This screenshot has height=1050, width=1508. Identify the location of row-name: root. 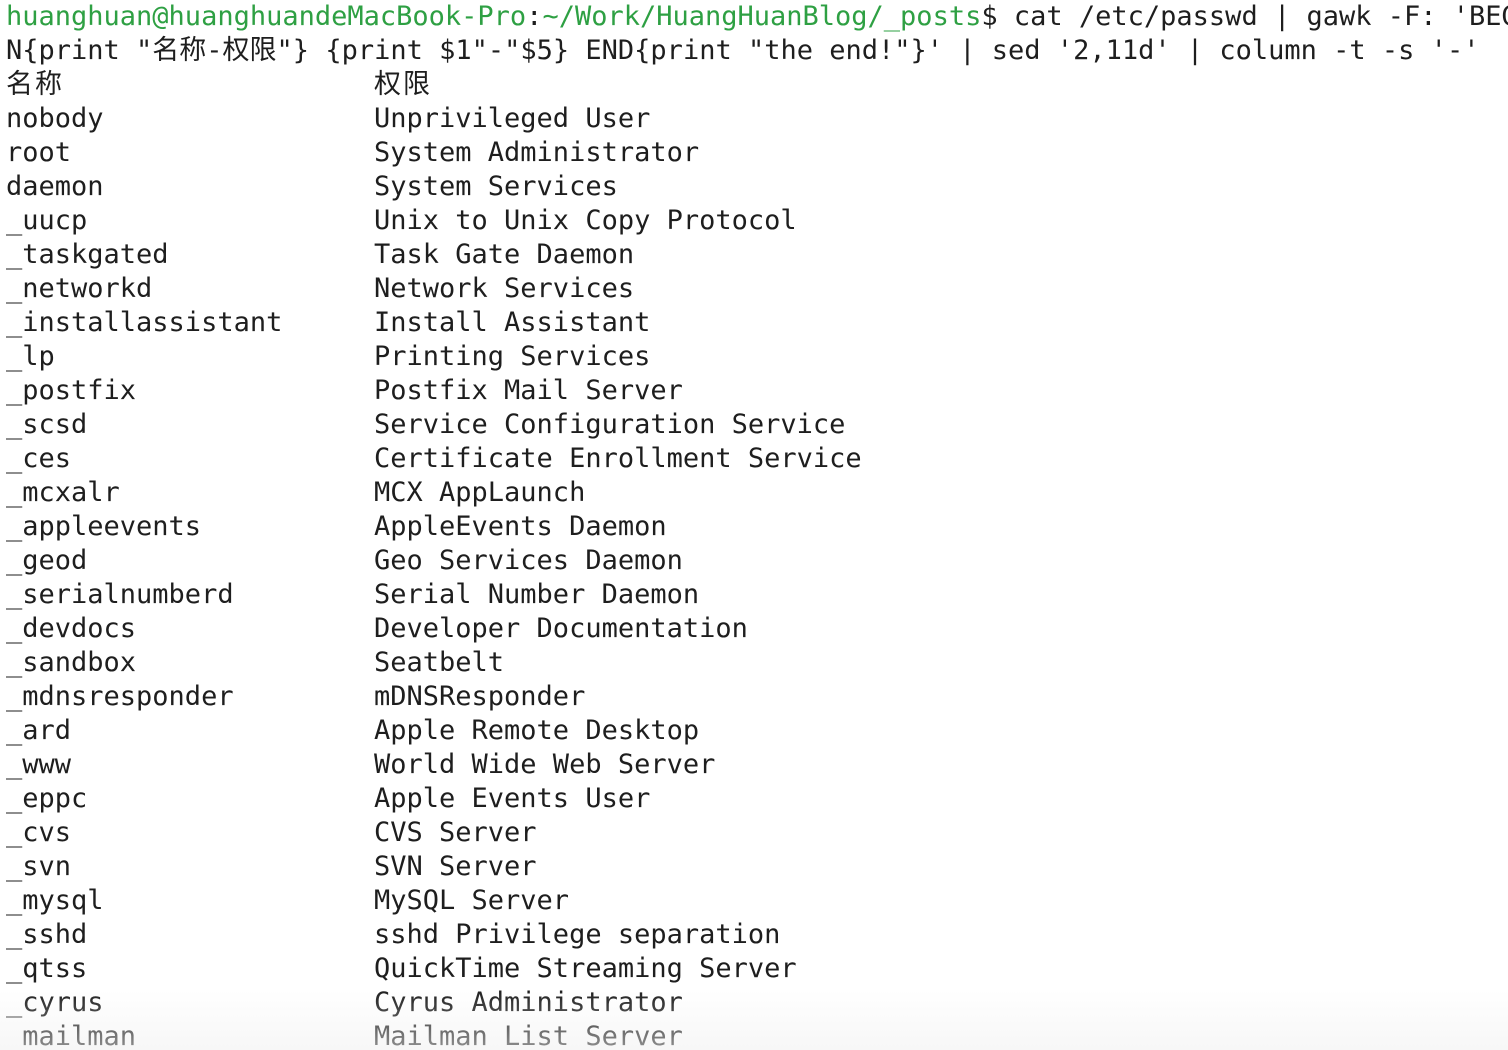
(39, 152).